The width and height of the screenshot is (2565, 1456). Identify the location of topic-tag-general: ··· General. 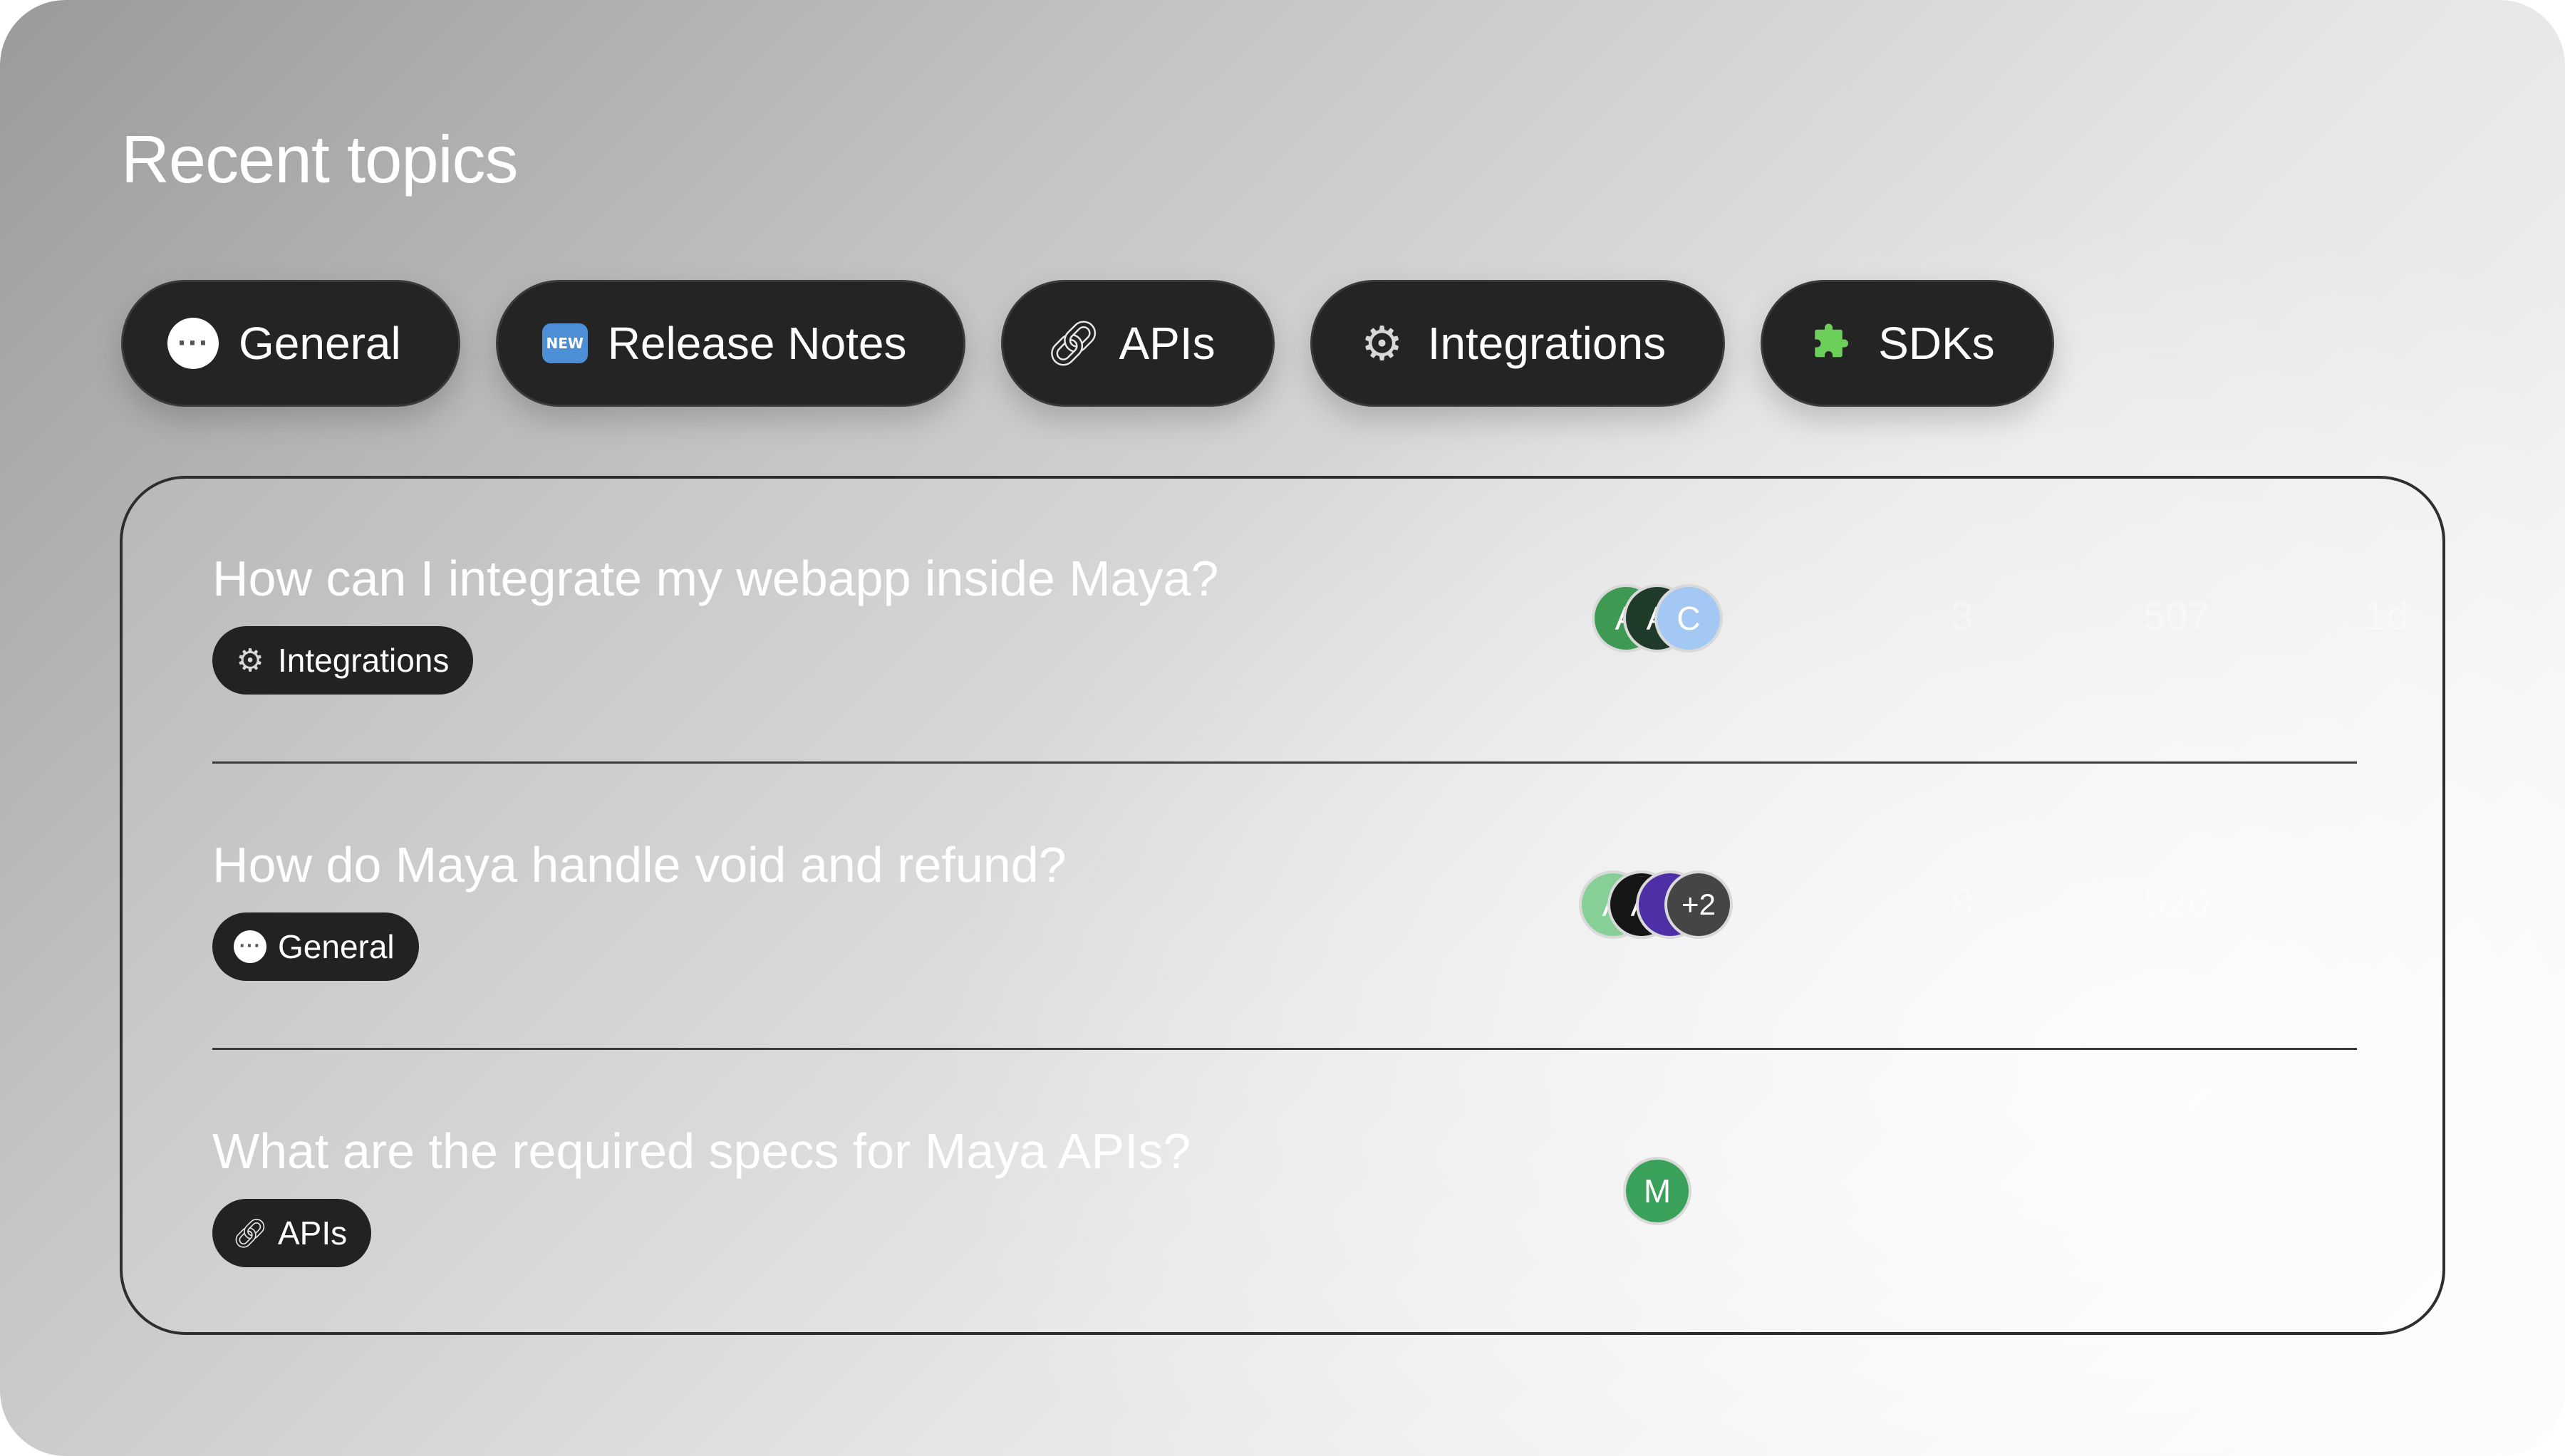
(315, 946).